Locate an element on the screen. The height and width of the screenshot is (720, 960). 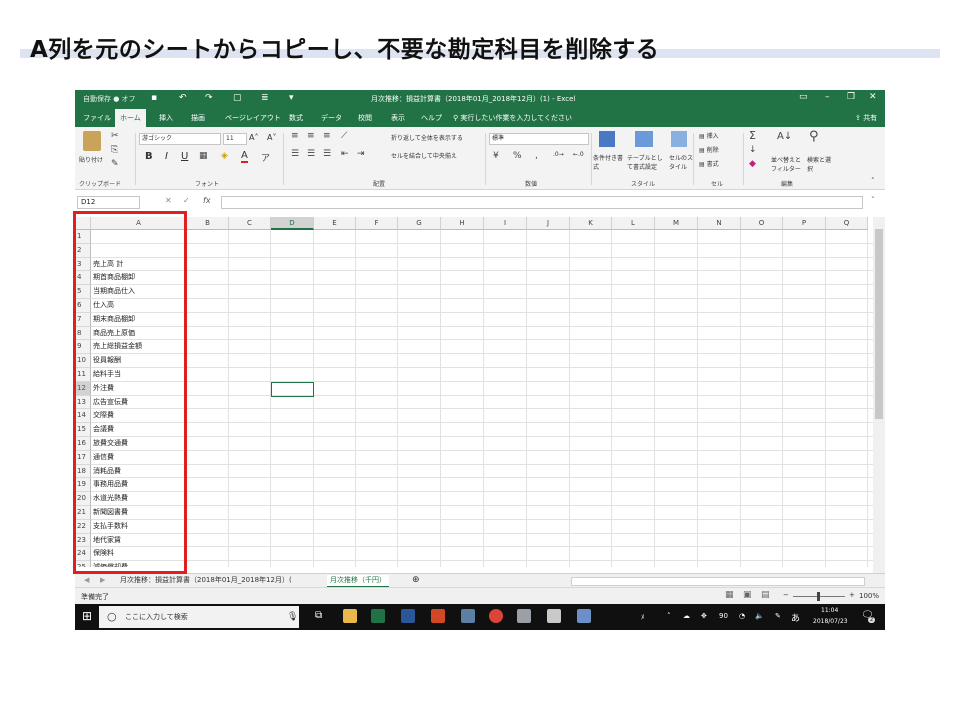
page-layout-view-icon: ▣ is located at coordinates (747, 595).